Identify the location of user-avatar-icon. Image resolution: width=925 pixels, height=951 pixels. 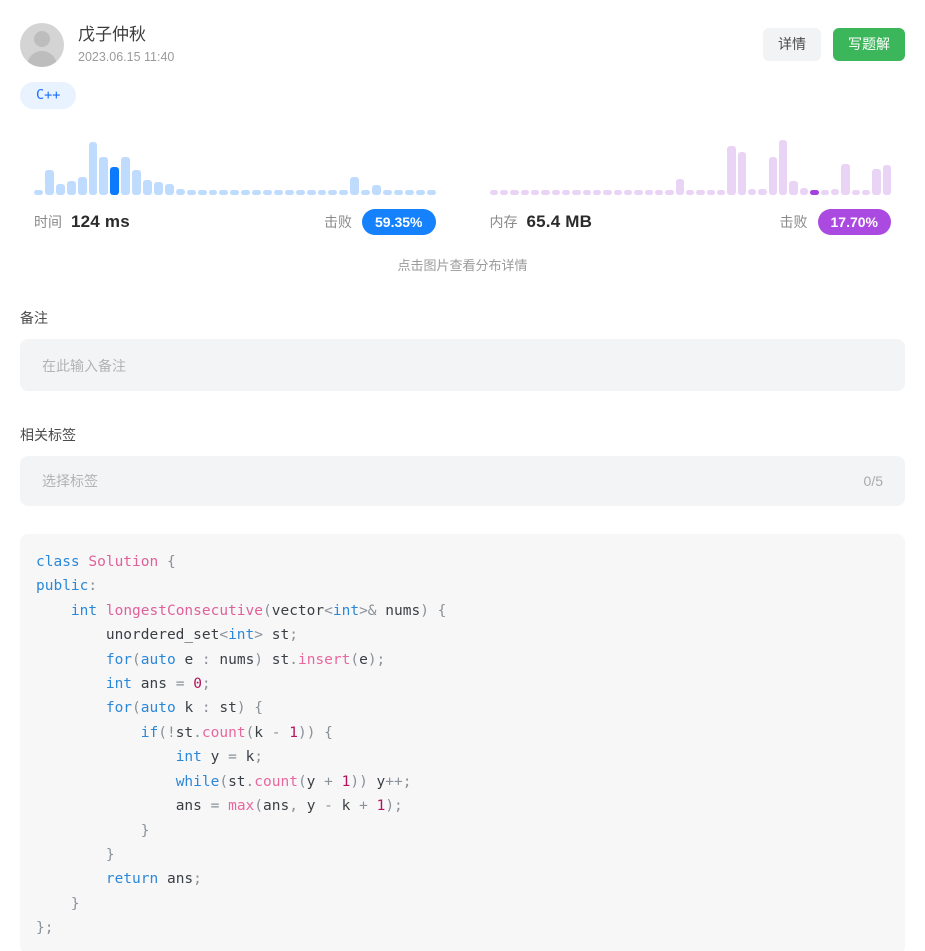
(42, 44).